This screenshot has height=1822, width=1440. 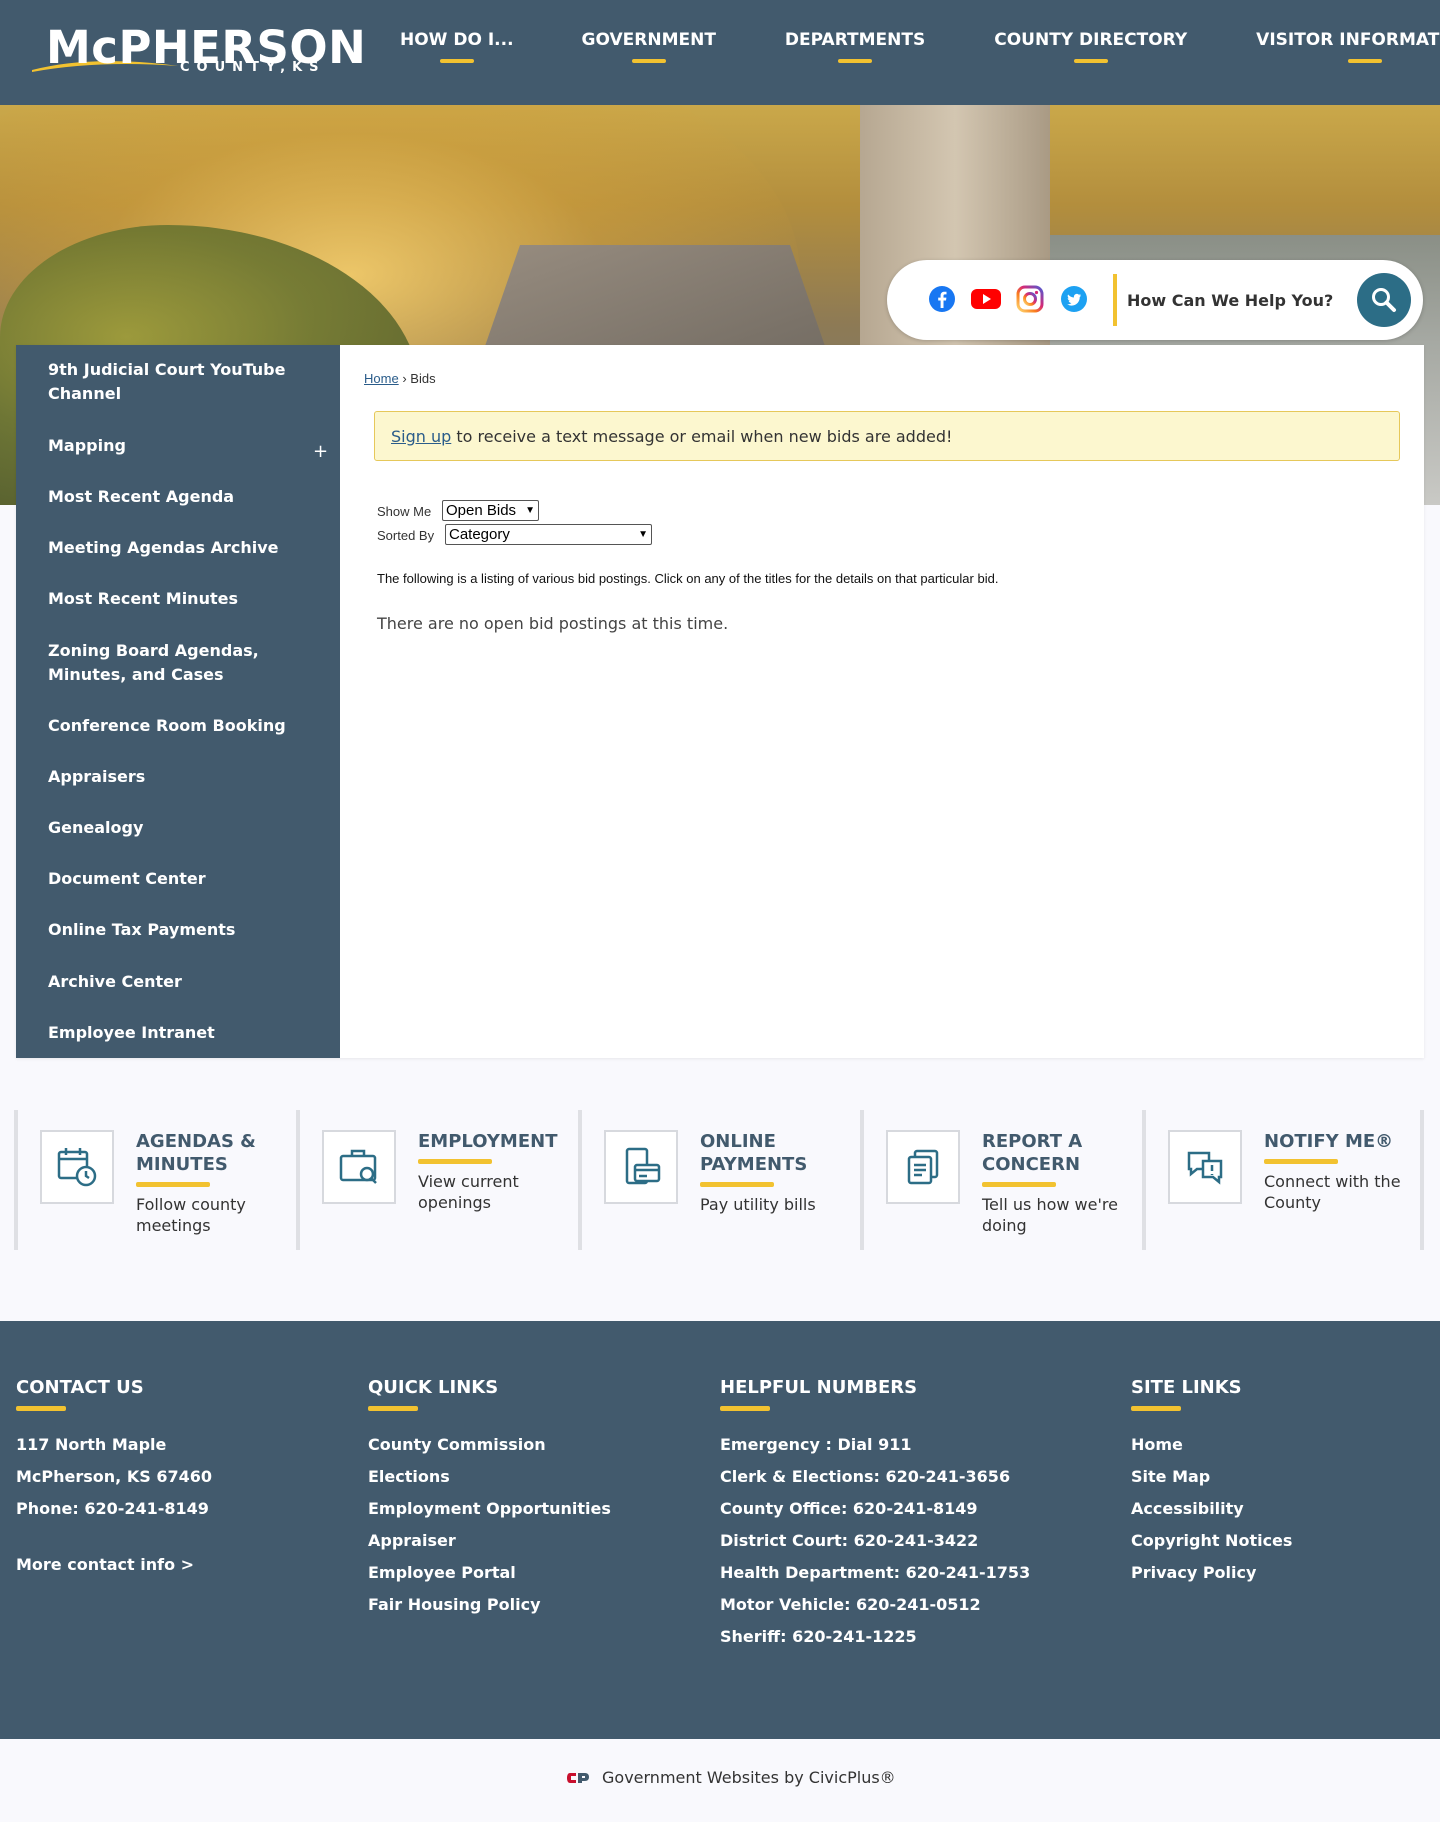 I want to click on footer-link: Appraiser, so click(x=489, y=1541).